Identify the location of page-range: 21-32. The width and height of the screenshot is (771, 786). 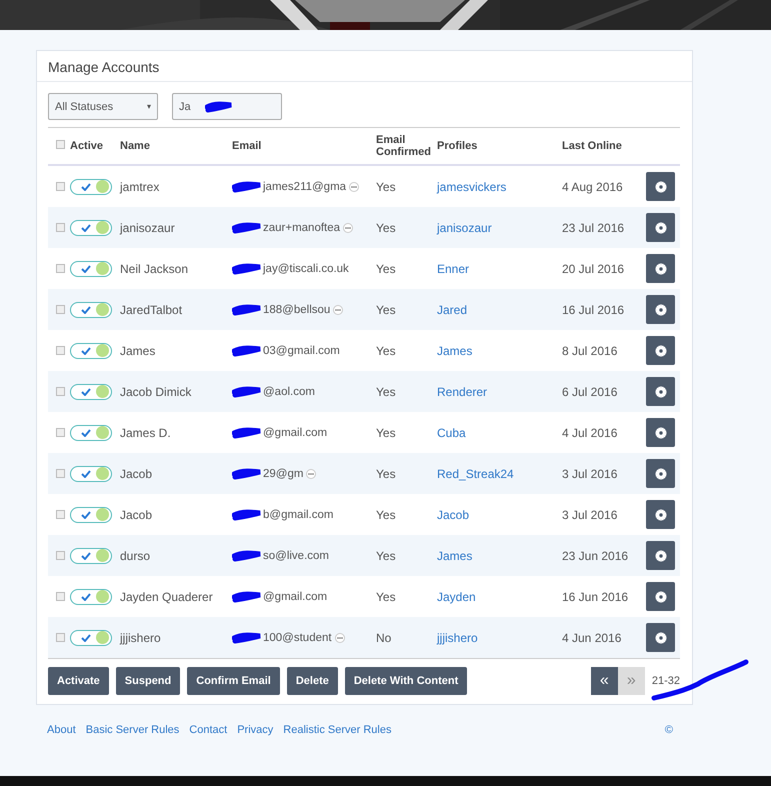
(666, 681).